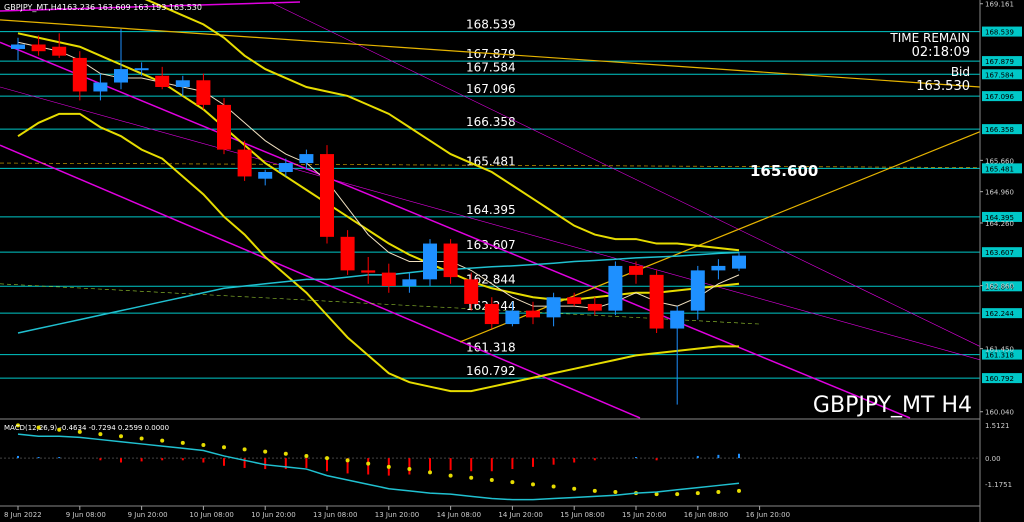  What do you see at coordinates (999, 413) in the screenshot?
I see `price-tick-label: 160.040` at bounding box center [999, 413].